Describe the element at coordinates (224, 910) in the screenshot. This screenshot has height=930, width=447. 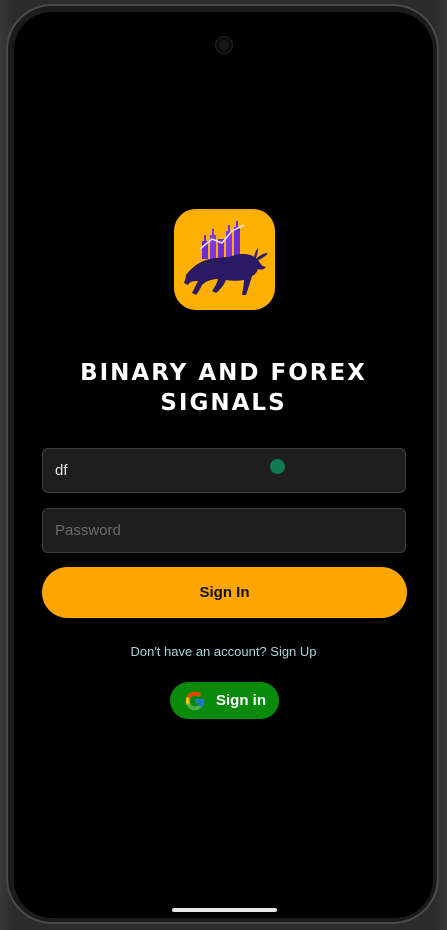
I see `home-indicator` at that location.